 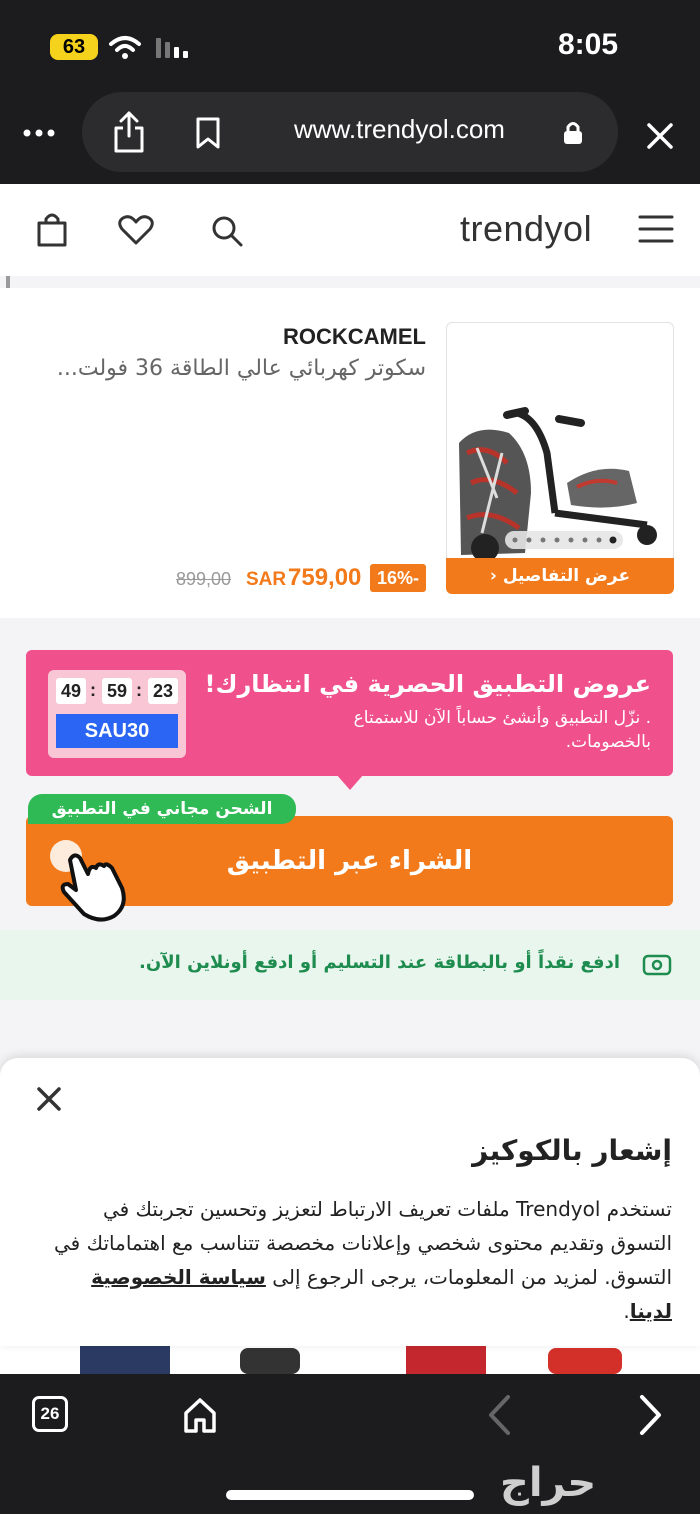 What do you see at coordinates (74, 47) in the screenshot?
I see `battery-indicator: 63` at bounding box center [74, 47].